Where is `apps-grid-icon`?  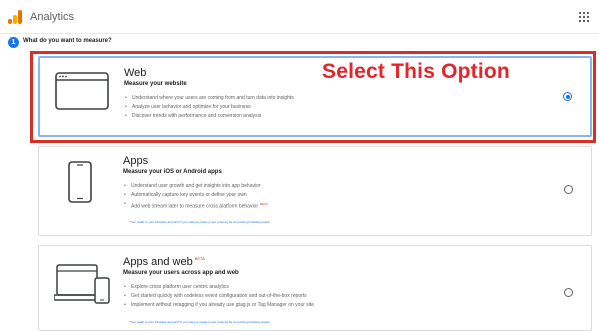
apps-grid-icon is located at coordinates (584, 17).